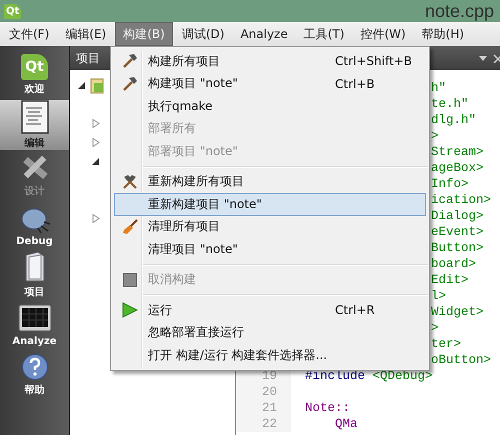 Image resolution: width=500 pixels, height=435 pixels. I want to click on menu-item: Analyze, so click(264, 34).